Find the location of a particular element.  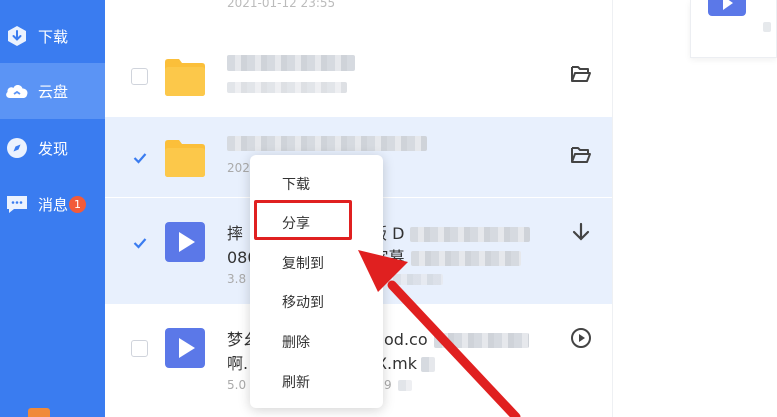

sidebar-item-label: 发现 is located at coordinates (53, 148).